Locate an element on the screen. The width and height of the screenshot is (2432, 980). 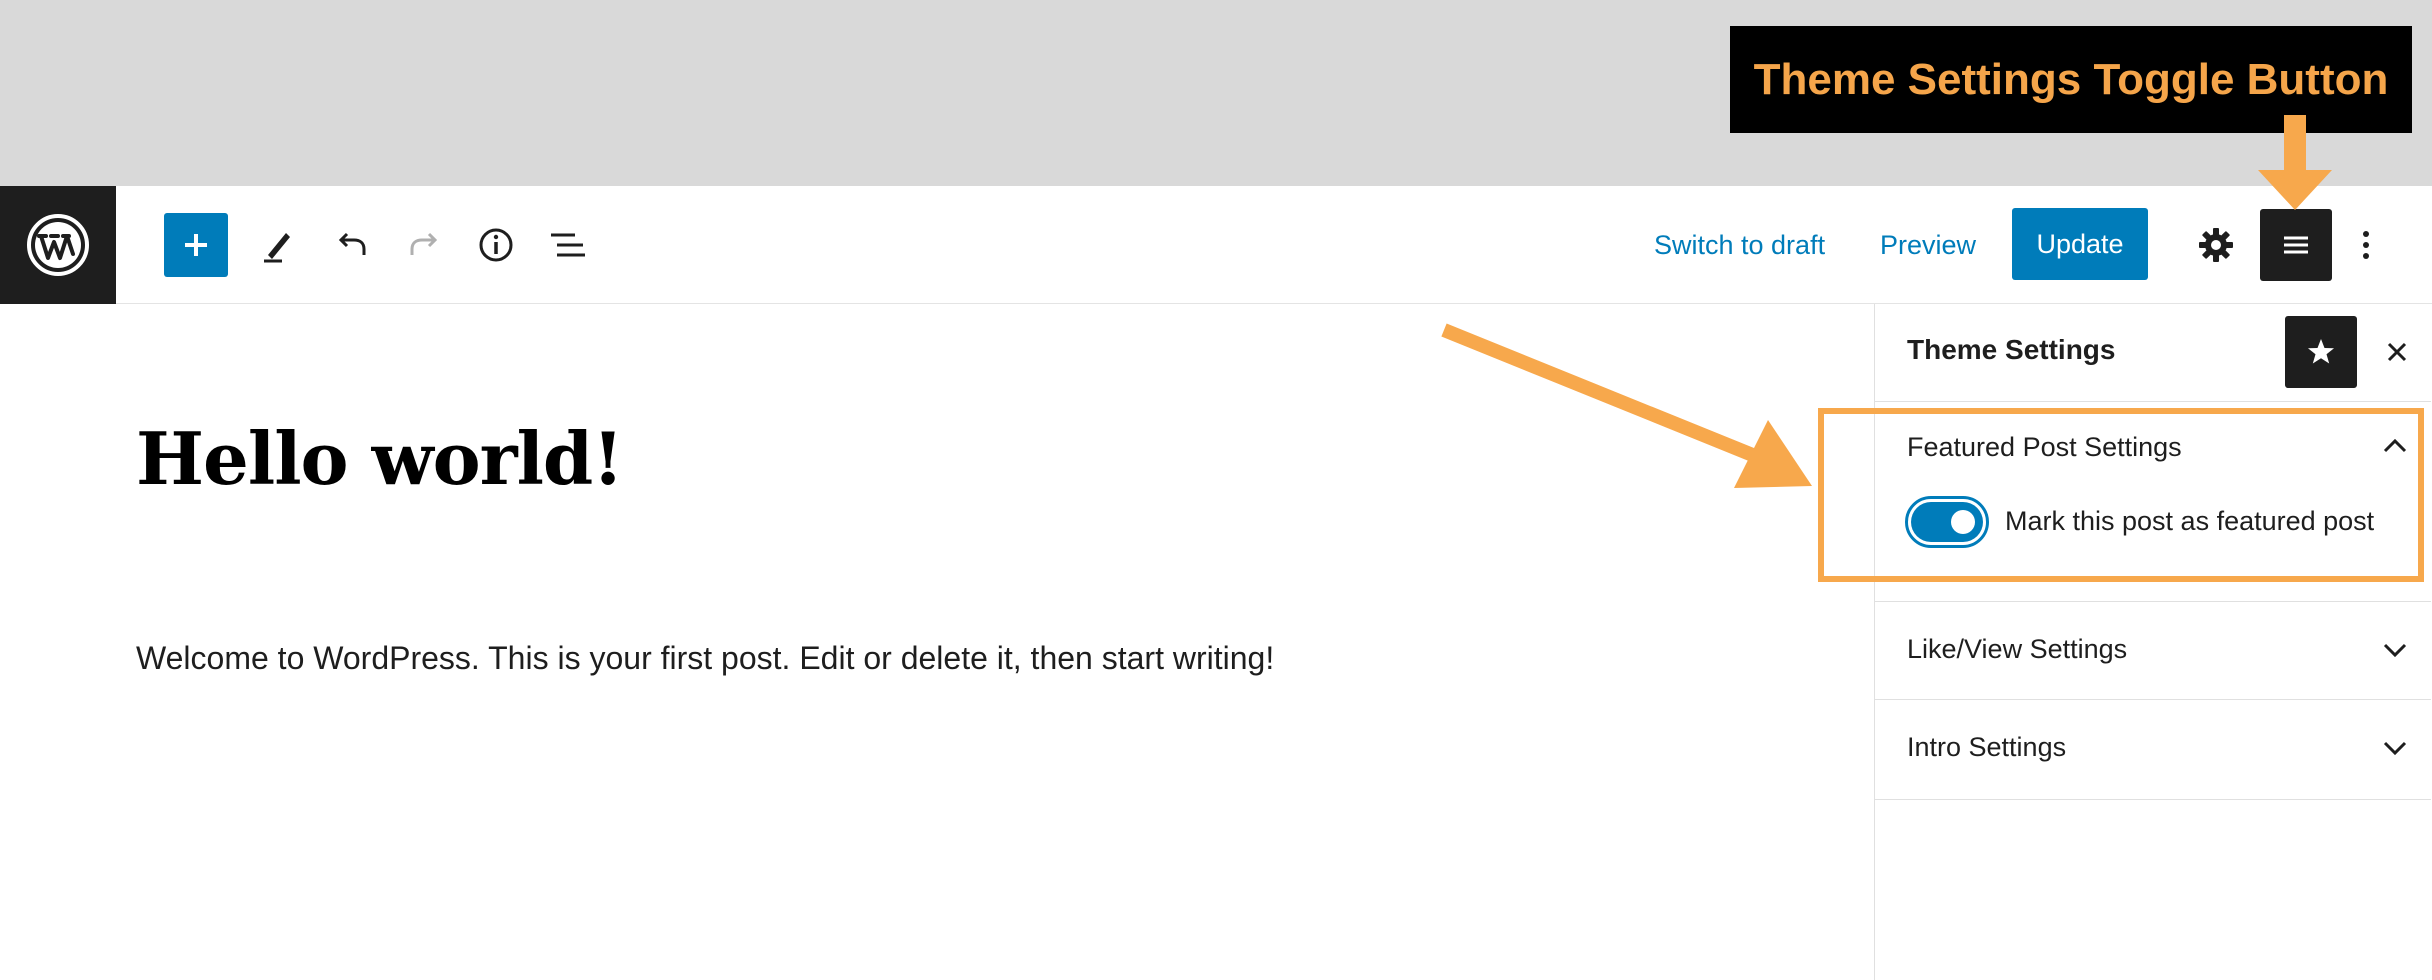
wordpress-logo-button is located at coordinates (58, 245).